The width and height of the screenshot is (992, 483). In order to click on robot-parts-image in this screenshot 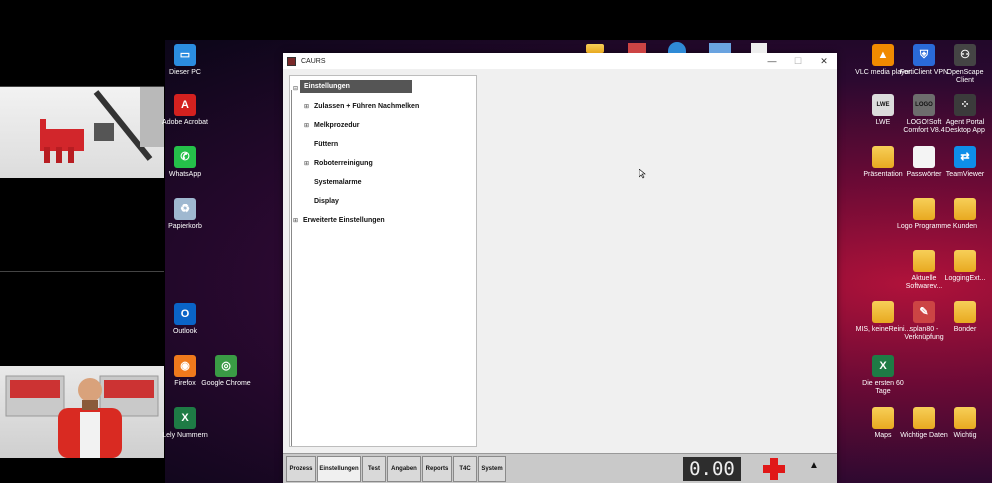, I will do `click(102, 125)`.